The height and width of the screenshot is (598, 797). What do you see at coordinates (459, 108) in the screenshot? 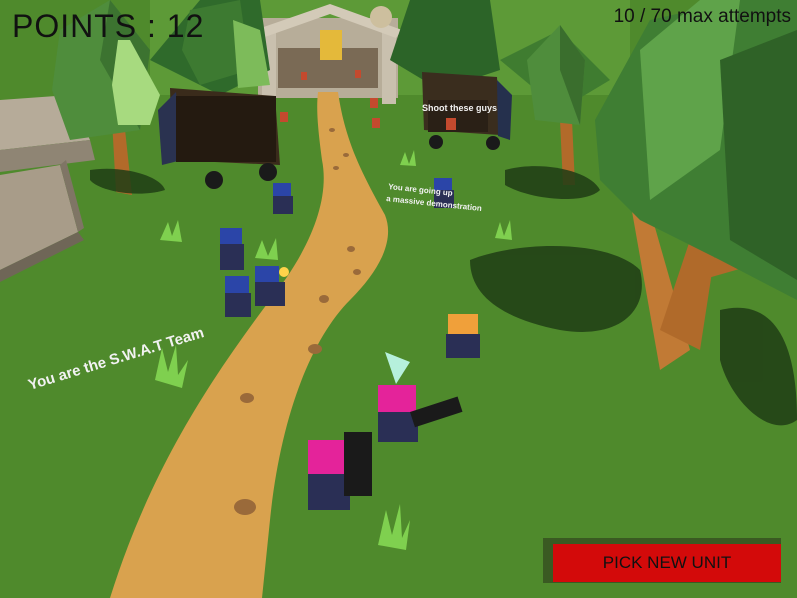
I see `shoot-guys-label: Shoot these guys` at bounding box center [459, 108].